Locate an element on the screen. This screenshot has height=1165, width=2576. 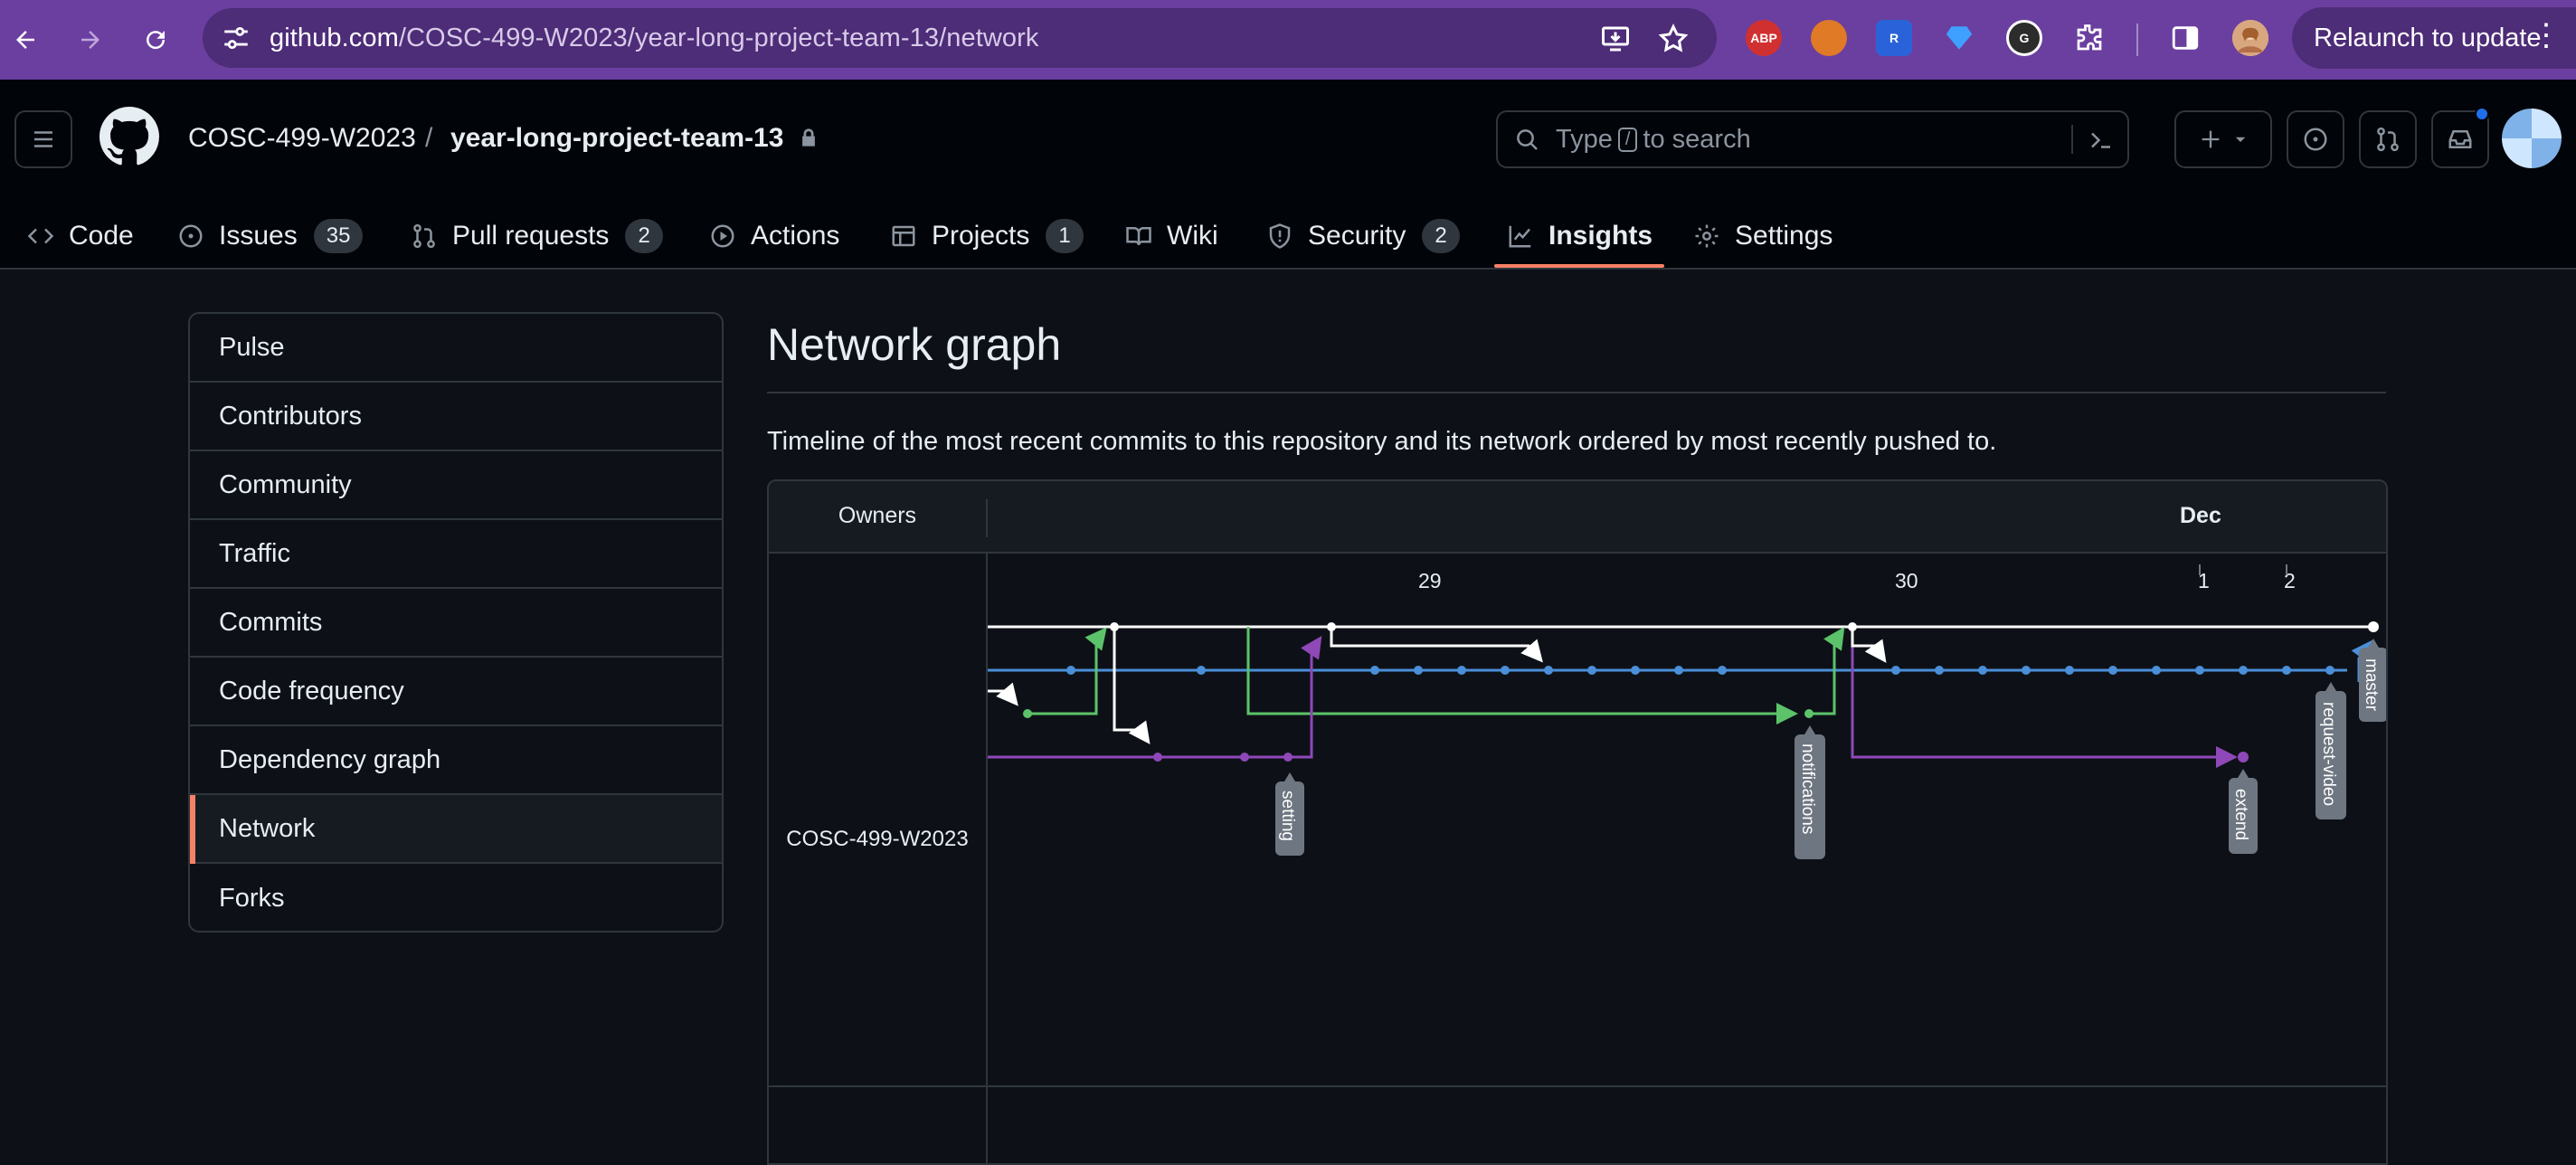
menu-kebab-icon: ⋮ is located at coordinates (2546, 35).